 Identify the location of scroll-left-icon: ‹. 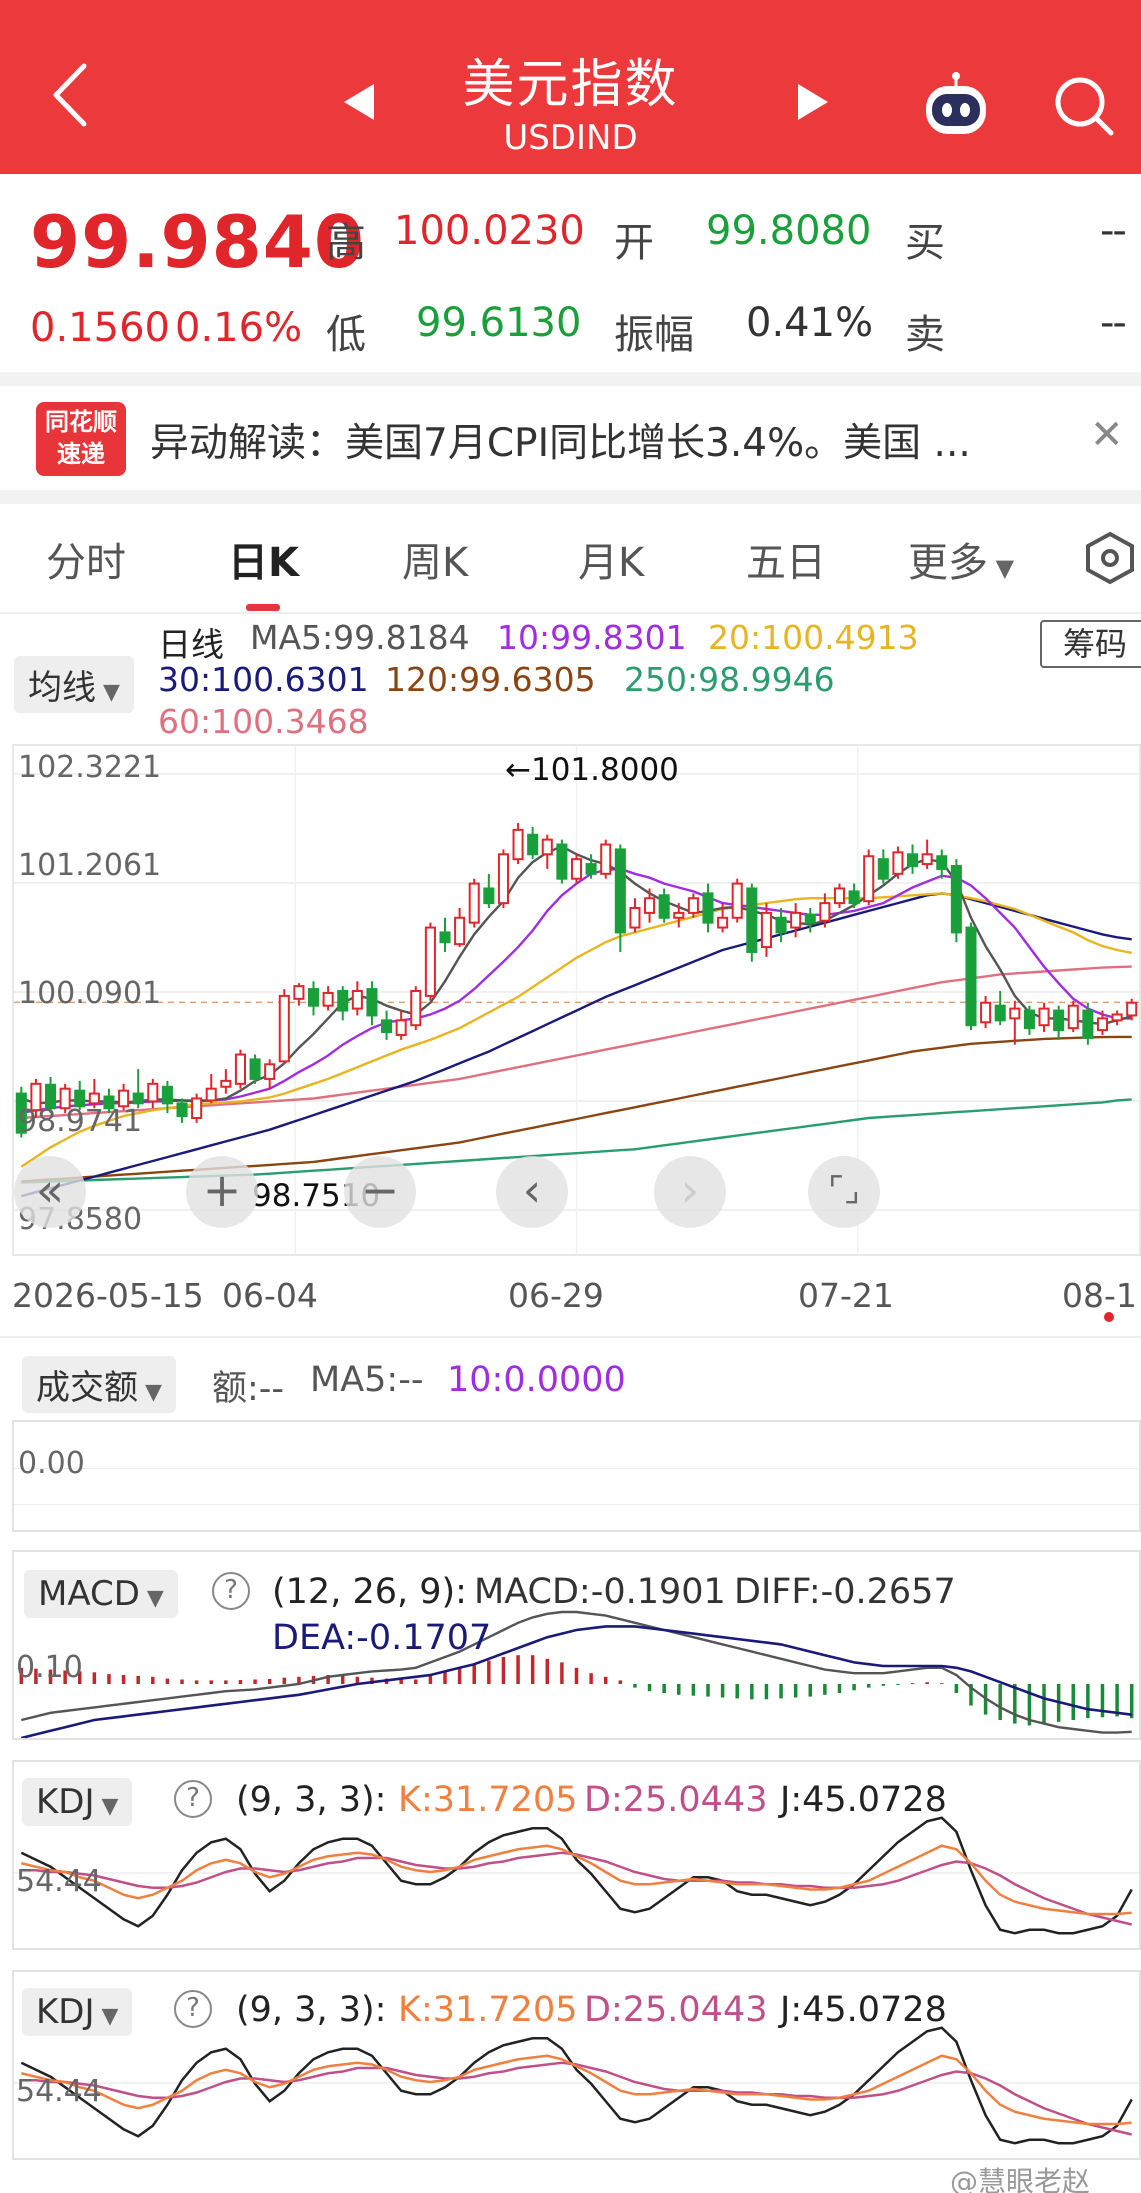
(532, 1192).